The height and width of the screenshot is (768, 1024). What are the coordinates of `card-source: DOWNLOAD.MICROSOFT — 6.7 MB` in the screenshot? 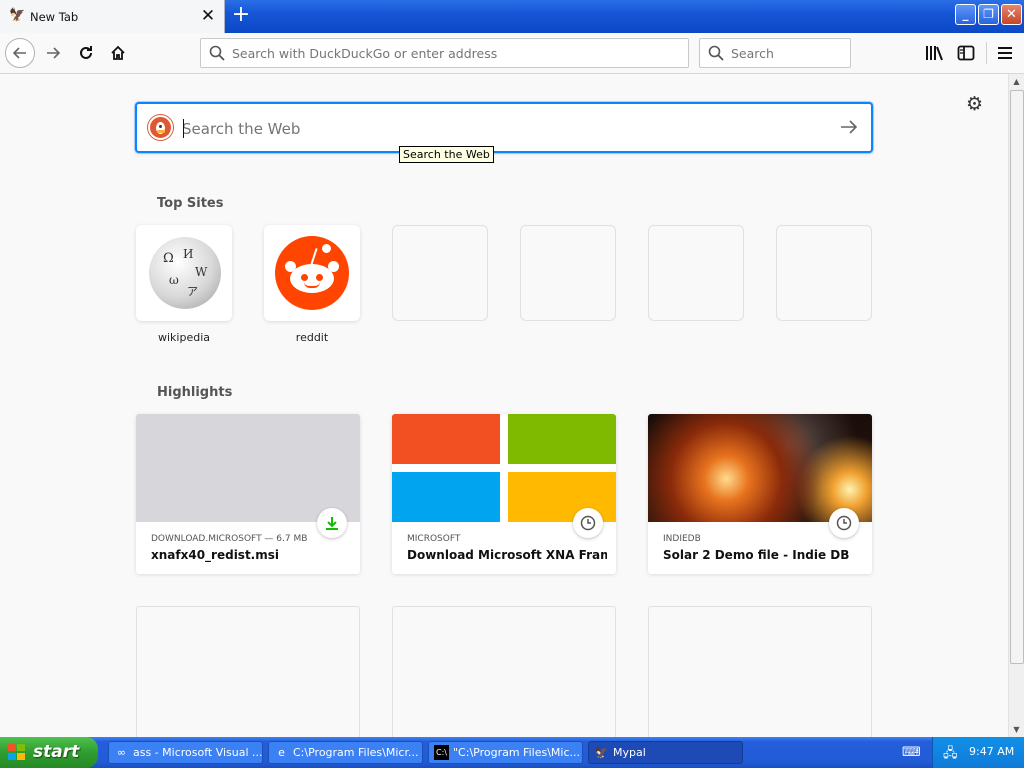 It's located at (229, 539).